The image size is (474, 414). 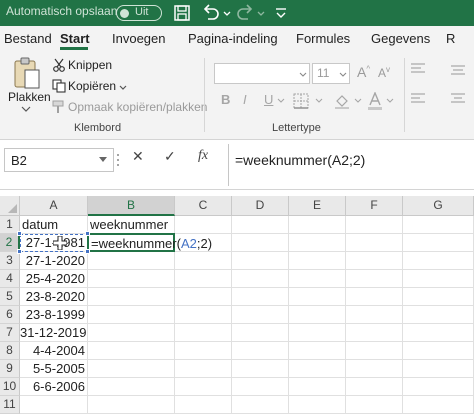 I want to click on autosave-toggle: Uit, so click(x=139, y=13).